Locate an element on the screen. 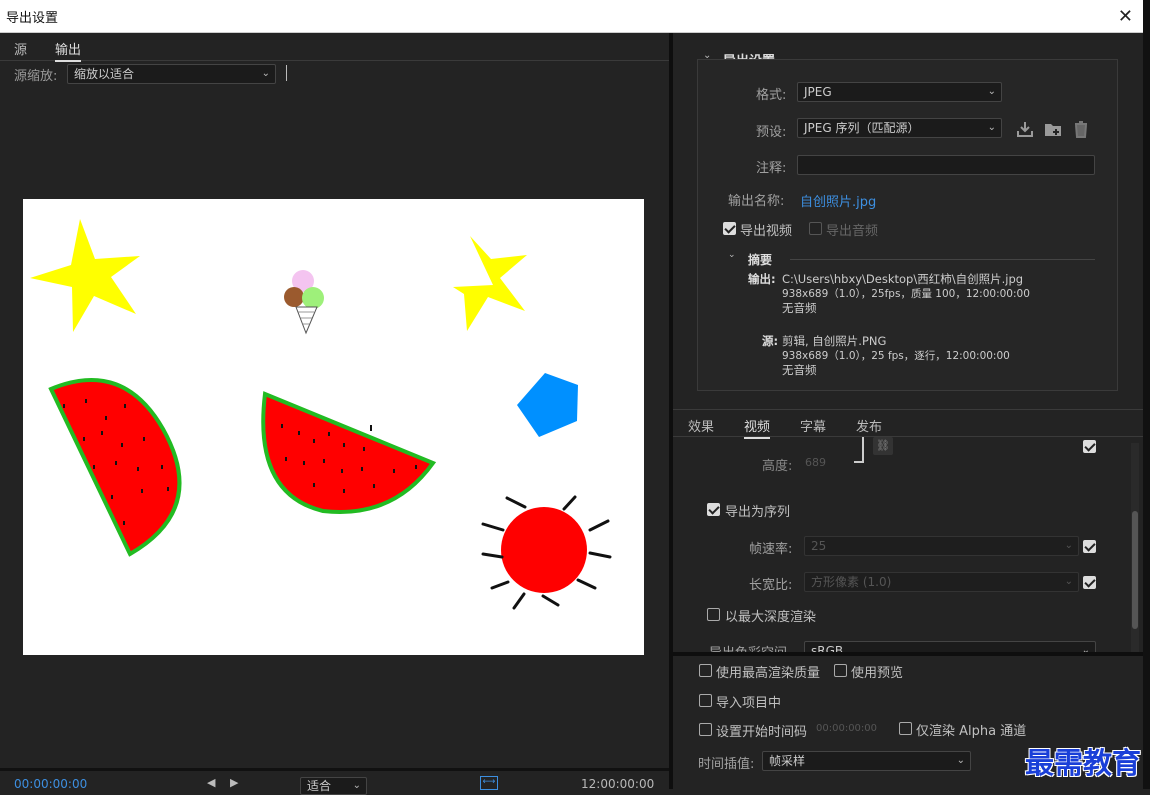 This screenshot has width=1150, height=795. watermelon-center is located at coordinates (349, 452).